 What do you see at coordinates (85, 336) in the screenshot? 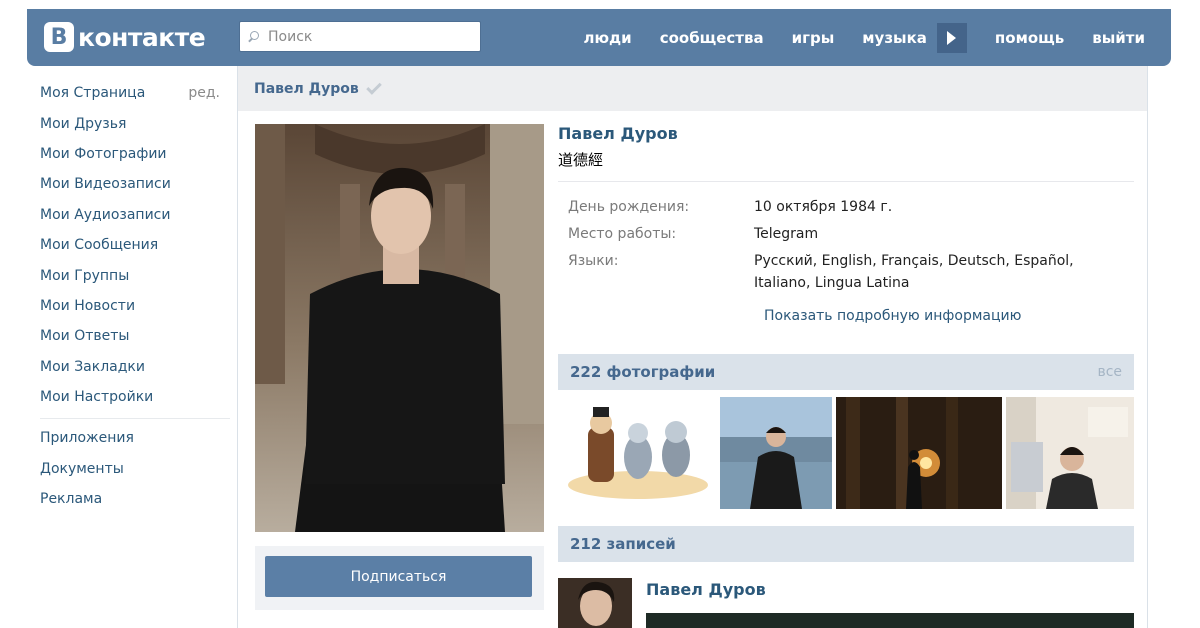
I see `sidebar-item-label: Мои Ответы` at bounding box center [85, 336].